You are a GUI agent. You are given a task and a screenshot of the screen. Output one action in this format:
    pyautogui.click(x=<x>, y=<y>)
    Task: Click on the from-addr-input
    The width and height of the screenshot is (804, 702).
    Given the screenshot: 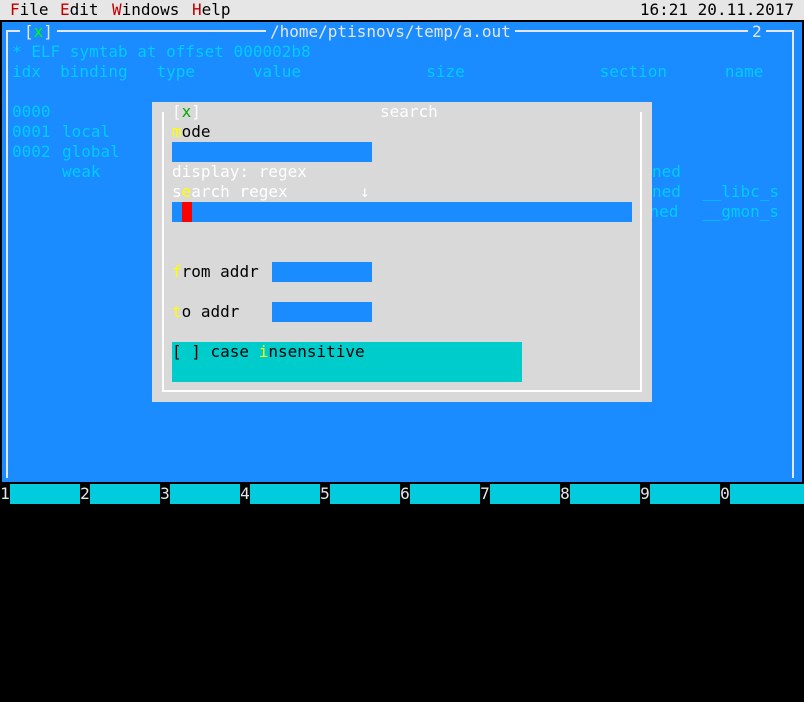 What is the action you would take?
    pyautogui.click(x=322, y=272)
    